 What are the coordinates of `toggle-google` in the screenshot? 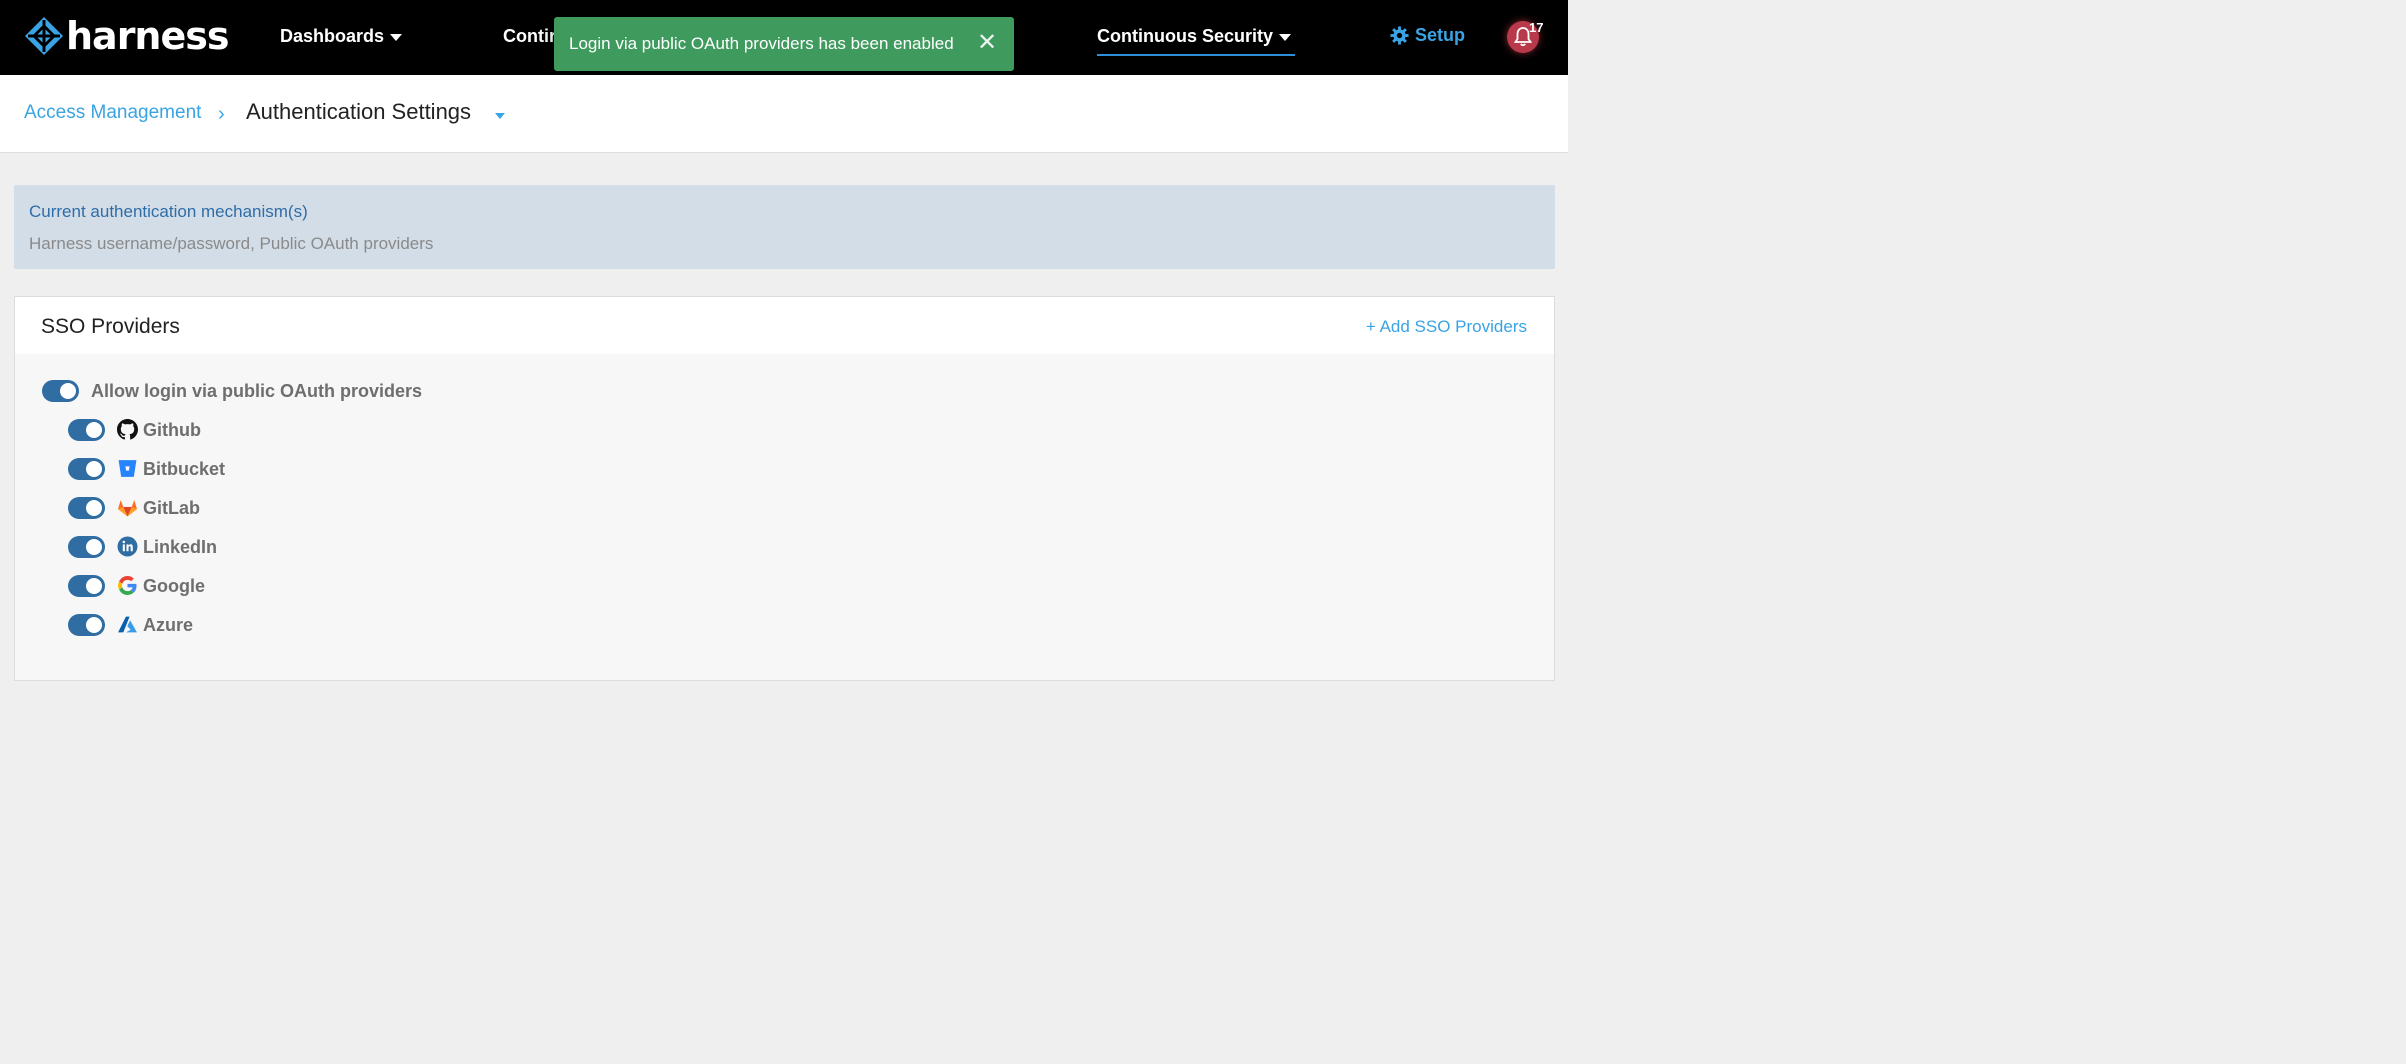 It's located at (86, 586).